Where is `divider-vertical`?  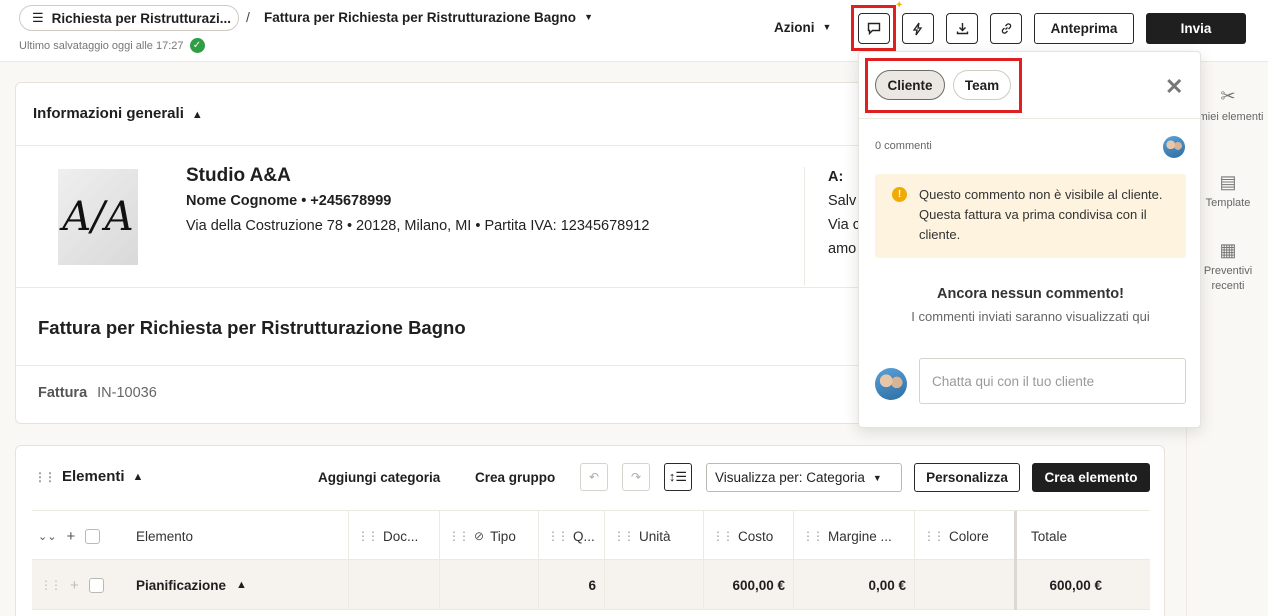 divider-vertical is located at coordinates (804, 226).